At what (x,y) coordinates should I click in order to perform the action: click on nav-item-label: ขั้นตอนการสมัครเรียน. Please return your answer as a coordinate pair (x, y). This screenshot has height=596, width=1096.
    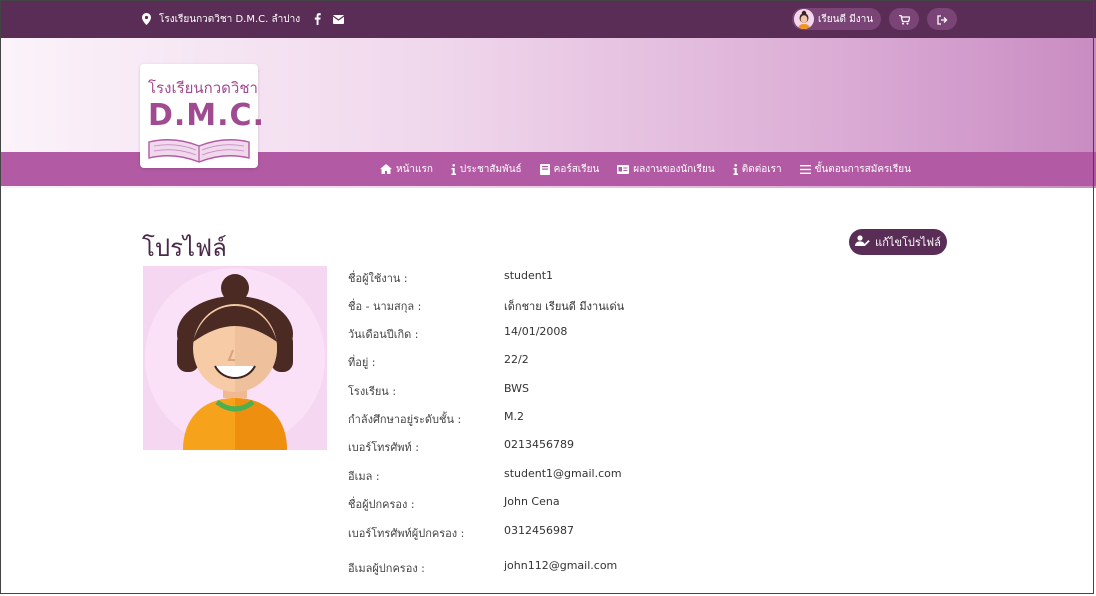
    Looking at the image, I should click on (862, 169).